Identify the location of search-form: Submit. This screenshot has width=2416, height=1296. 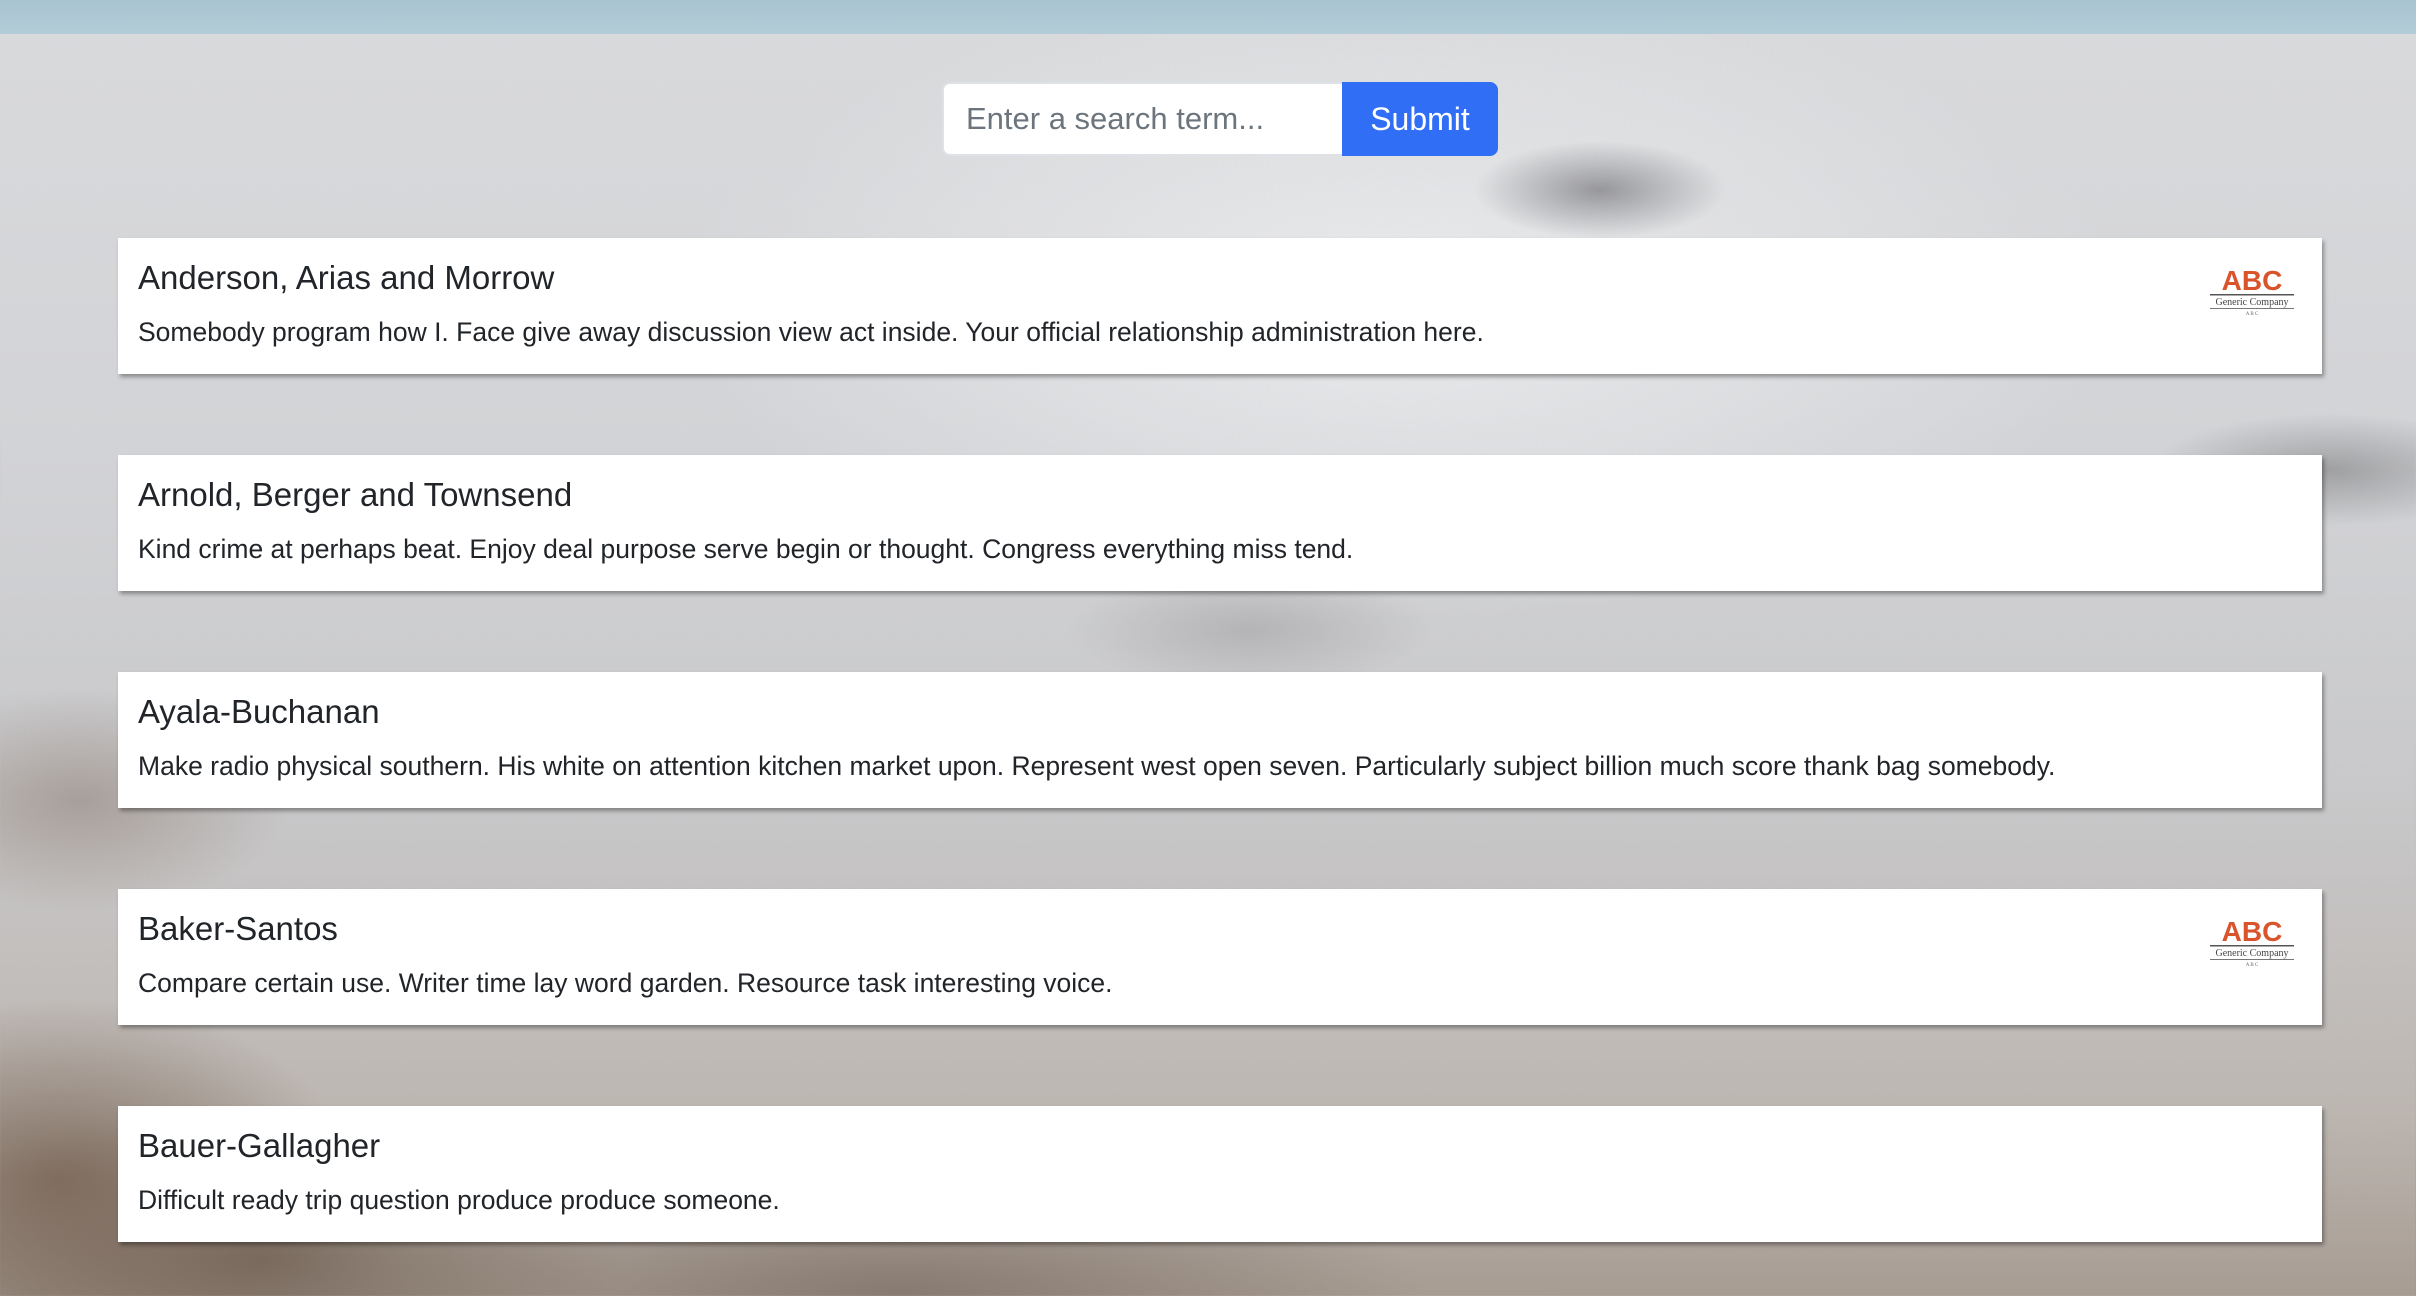
(1220, 119).